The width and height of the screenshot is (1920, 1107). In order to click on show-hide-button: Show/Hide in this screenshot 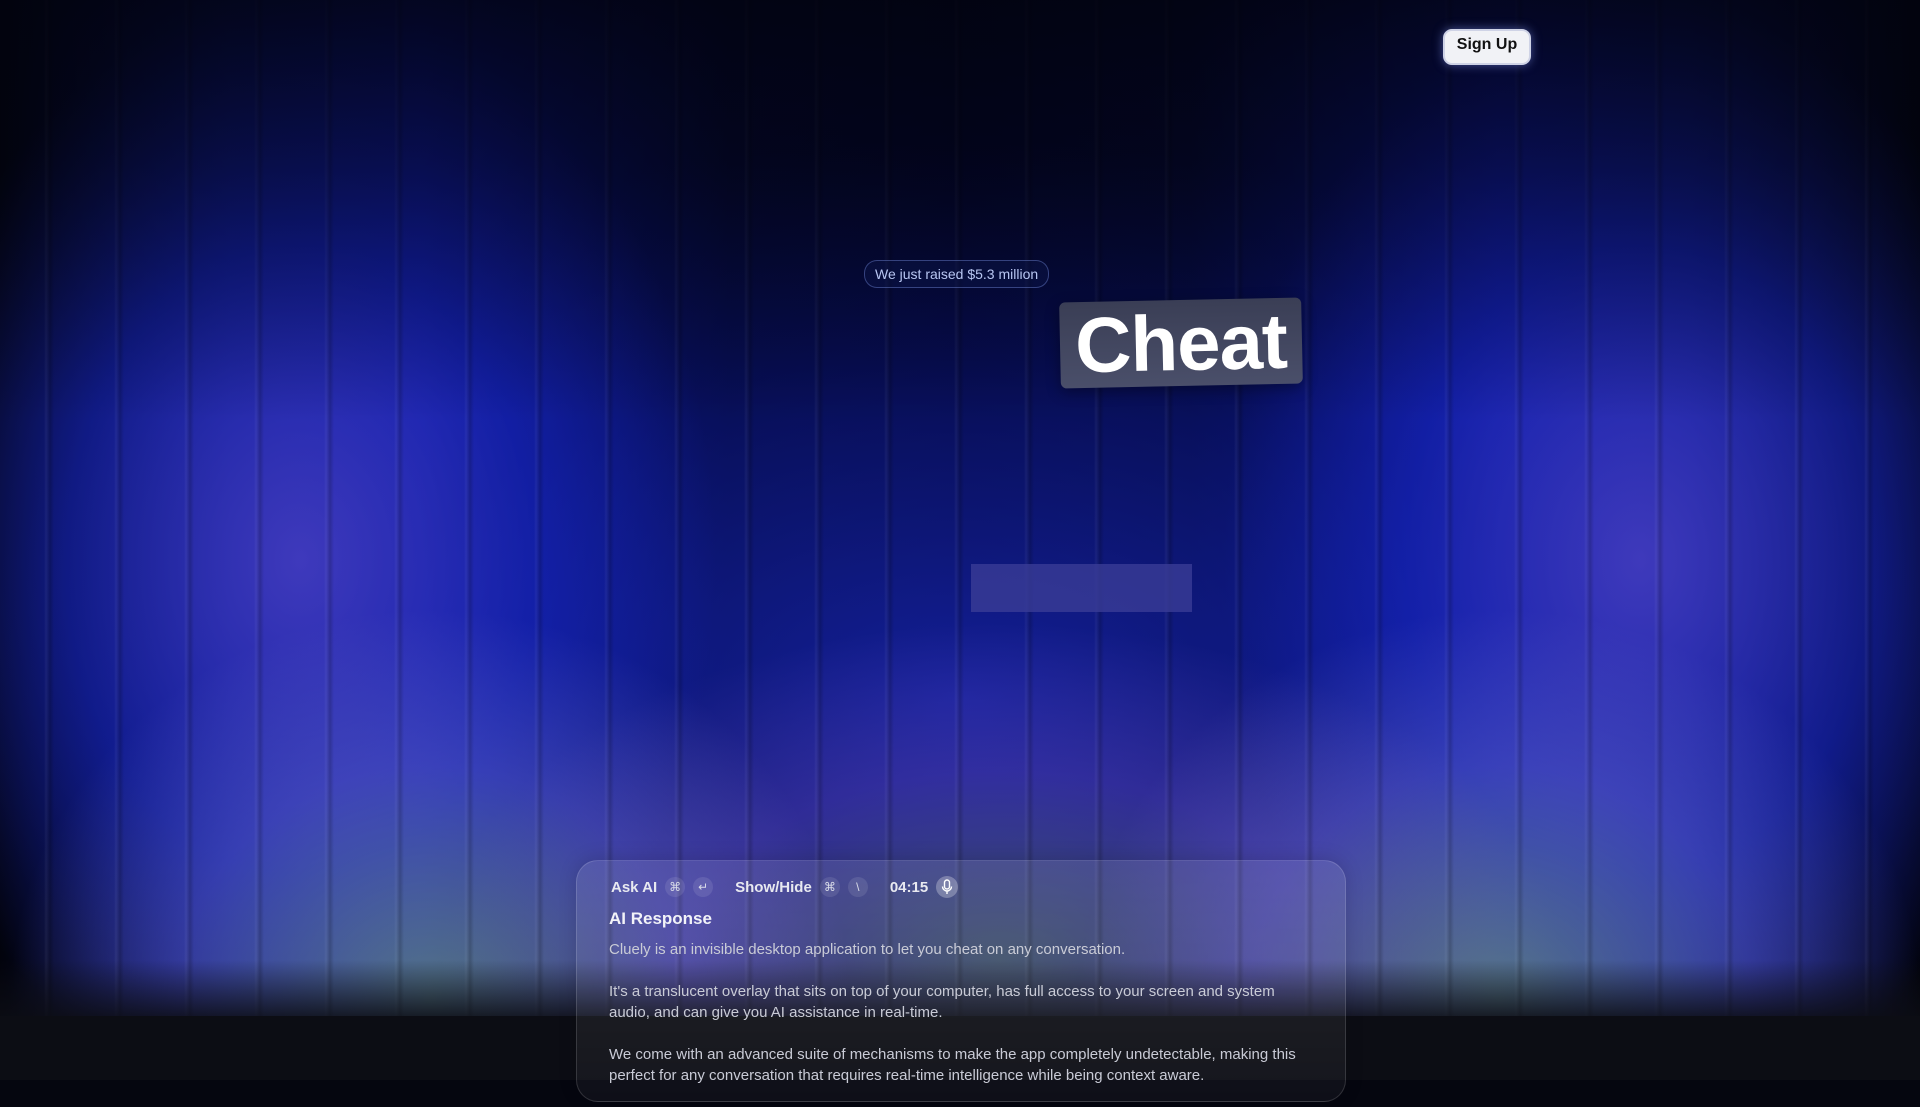, I will do `click(773, 887)`.